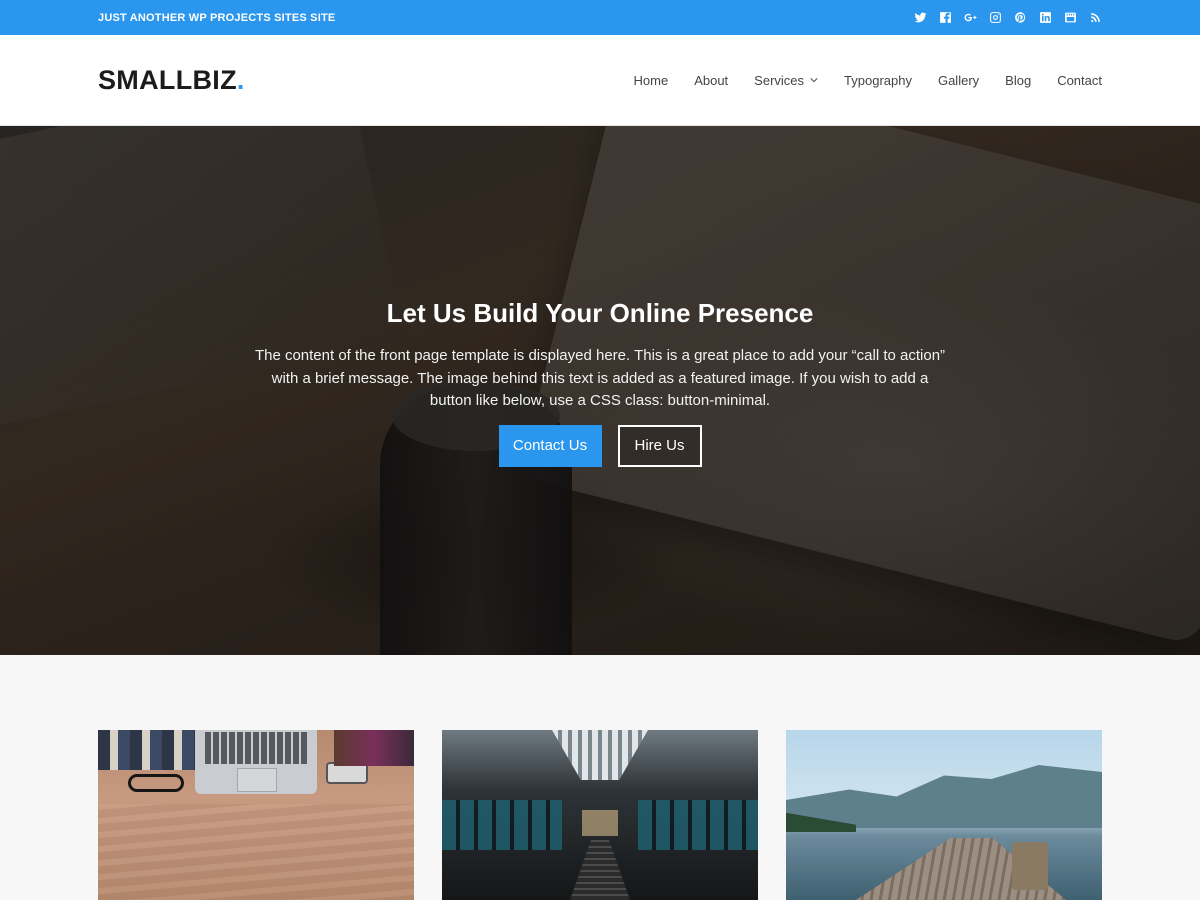 The image size is (1200, 900). I want to click on card-image-lake, so click(944, 815).